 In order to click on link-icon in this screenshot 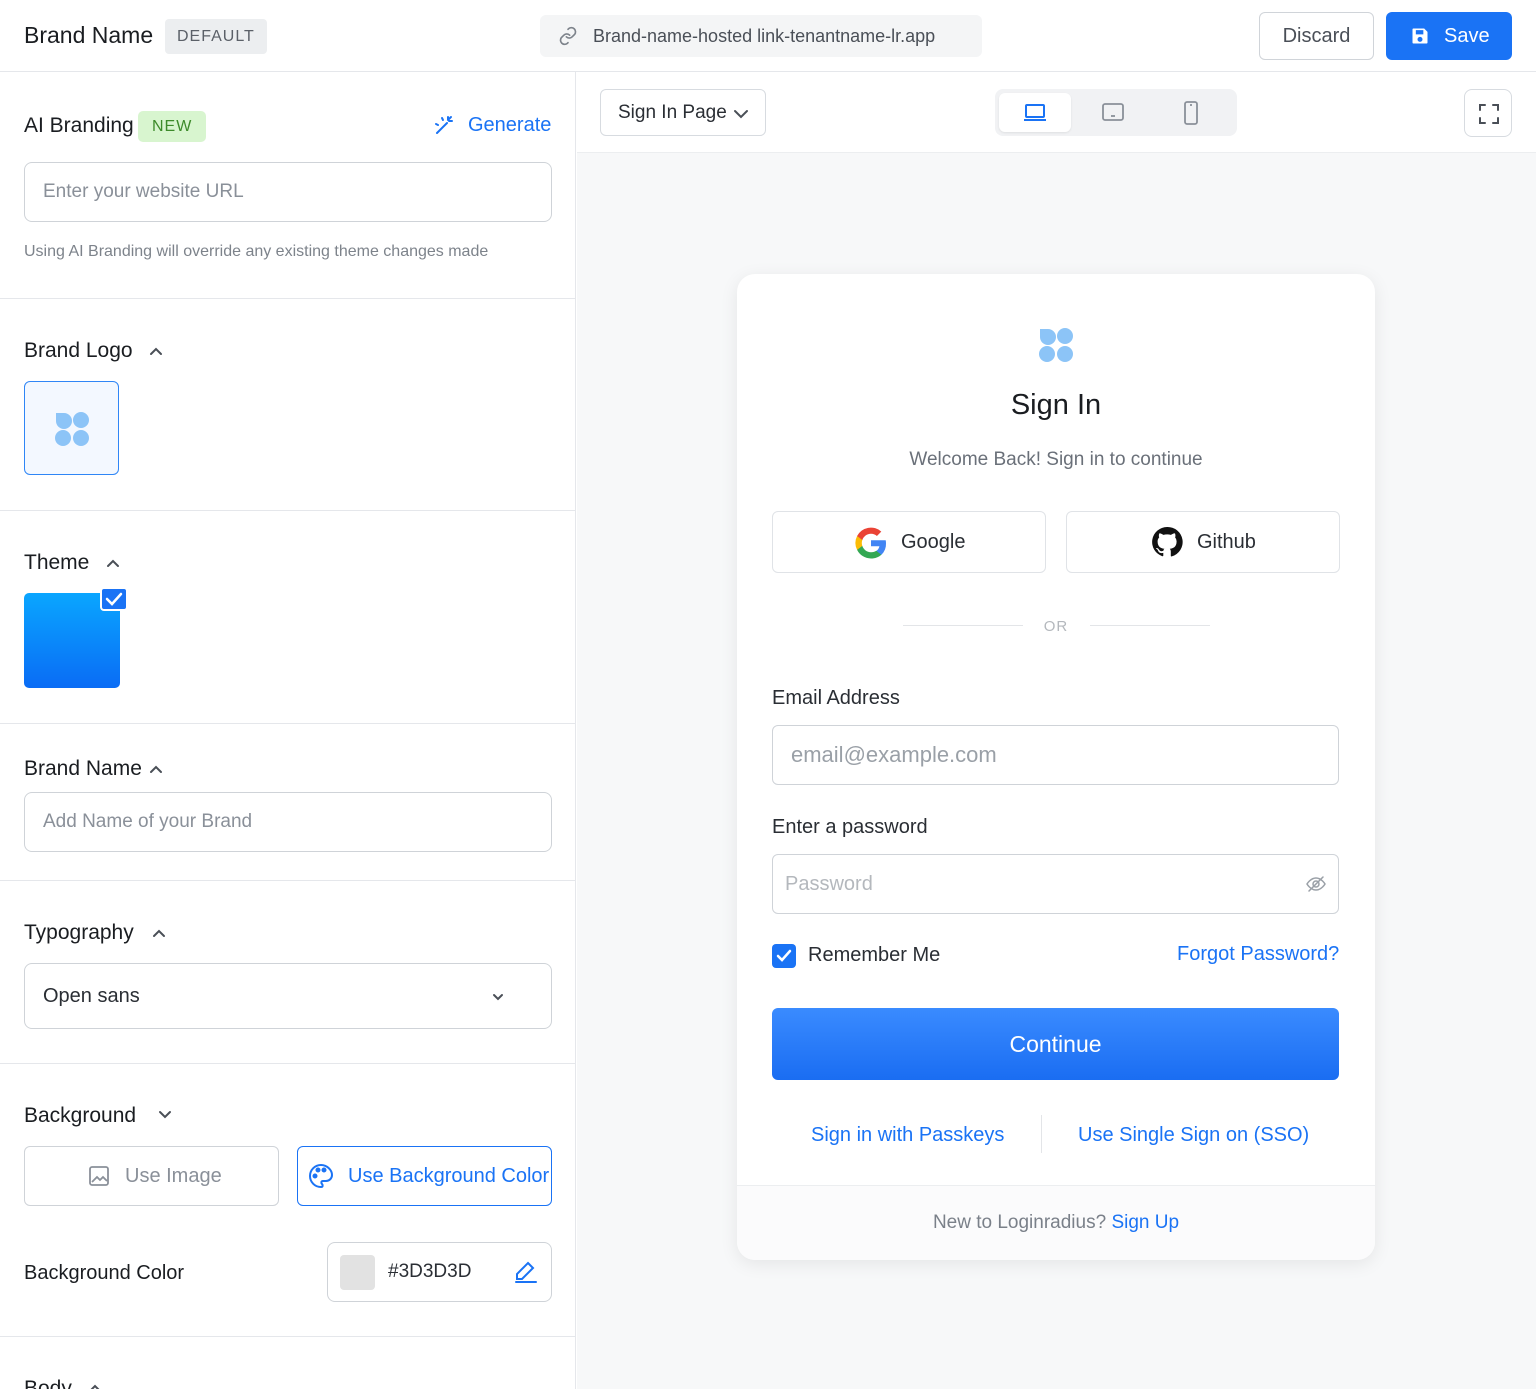, I will do `click(568, 36)`.